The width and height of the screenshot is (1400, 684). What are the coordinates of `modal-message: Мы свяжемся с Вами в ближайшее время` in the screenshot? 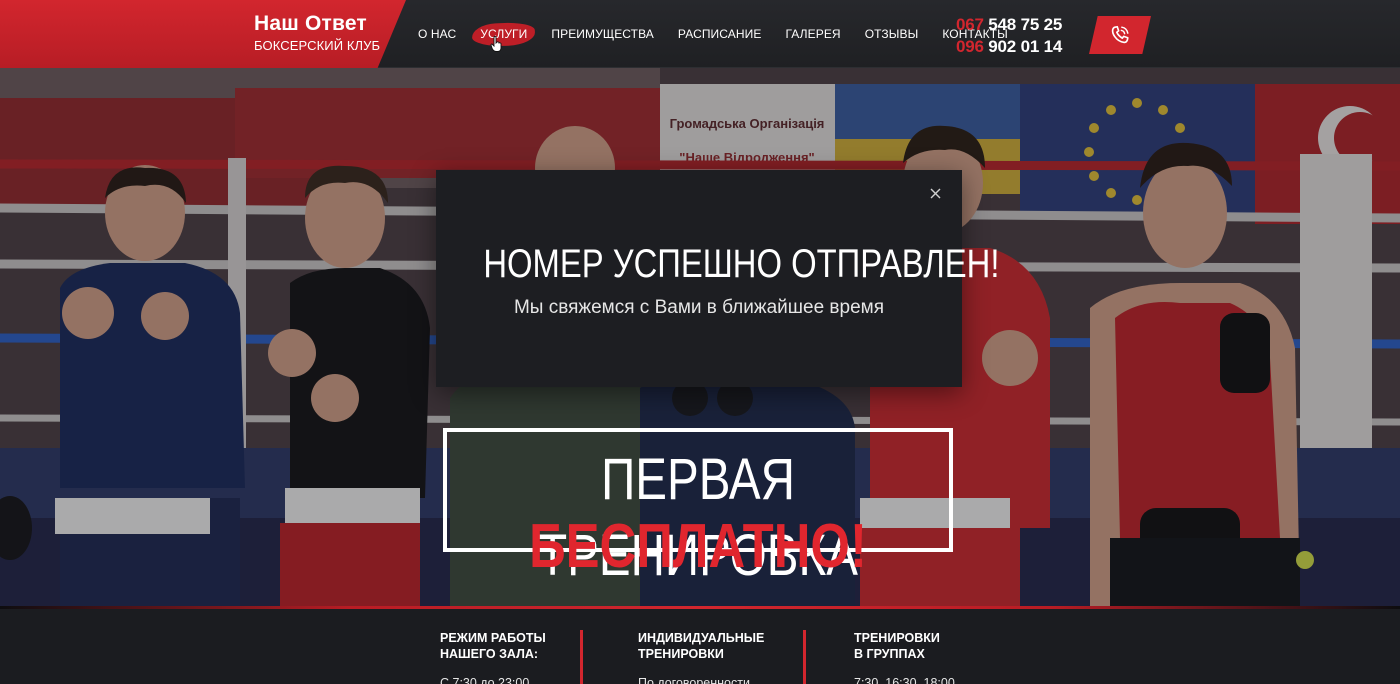 It's located at (699, 307).